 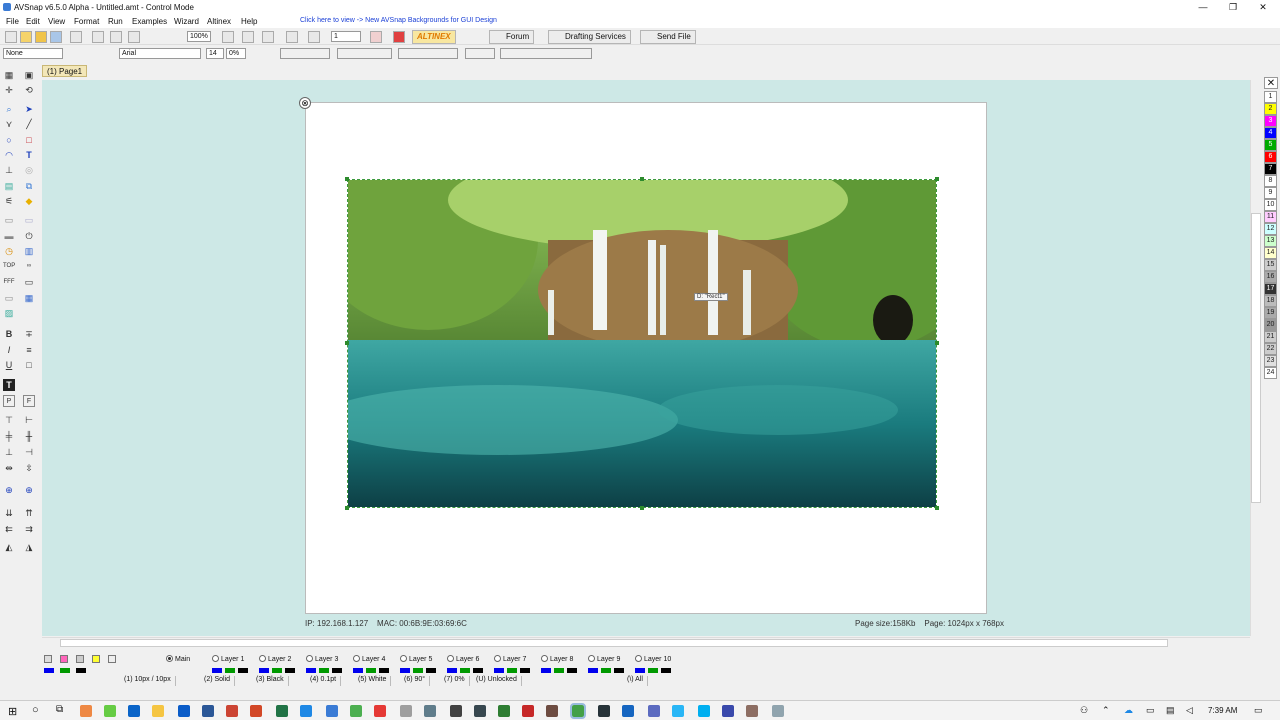 What do you see at coordinates (9, 140) in the screenshot?
I see `circle-icon: ○` at bounding box center [9, 140].